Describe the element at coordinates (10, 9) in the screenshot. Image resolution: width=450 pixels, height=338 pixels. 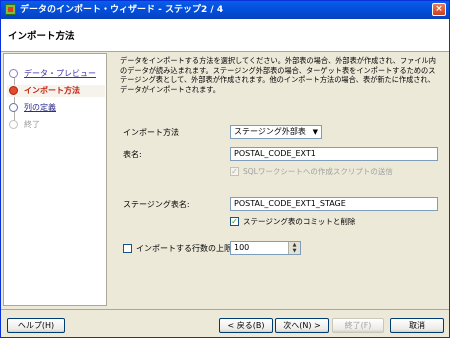
I see `app-icon` at that location.